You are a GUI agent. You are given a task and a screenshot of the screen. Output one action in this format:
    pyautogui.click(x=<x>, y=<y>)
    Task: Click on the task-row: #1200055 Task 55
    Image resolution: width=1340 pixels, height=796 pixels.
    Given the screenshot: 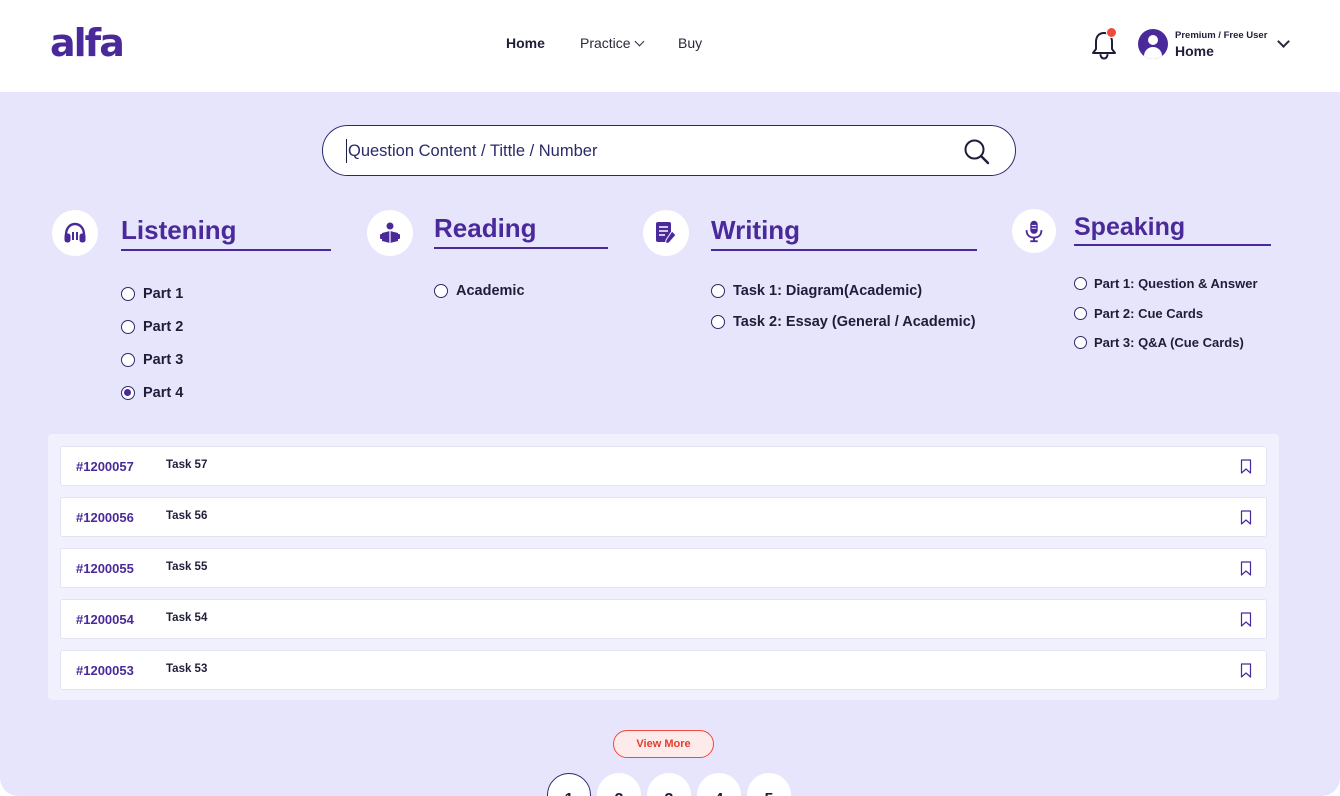 What is the action you would take?
    pyautogui.click(x=663, y=568)
    